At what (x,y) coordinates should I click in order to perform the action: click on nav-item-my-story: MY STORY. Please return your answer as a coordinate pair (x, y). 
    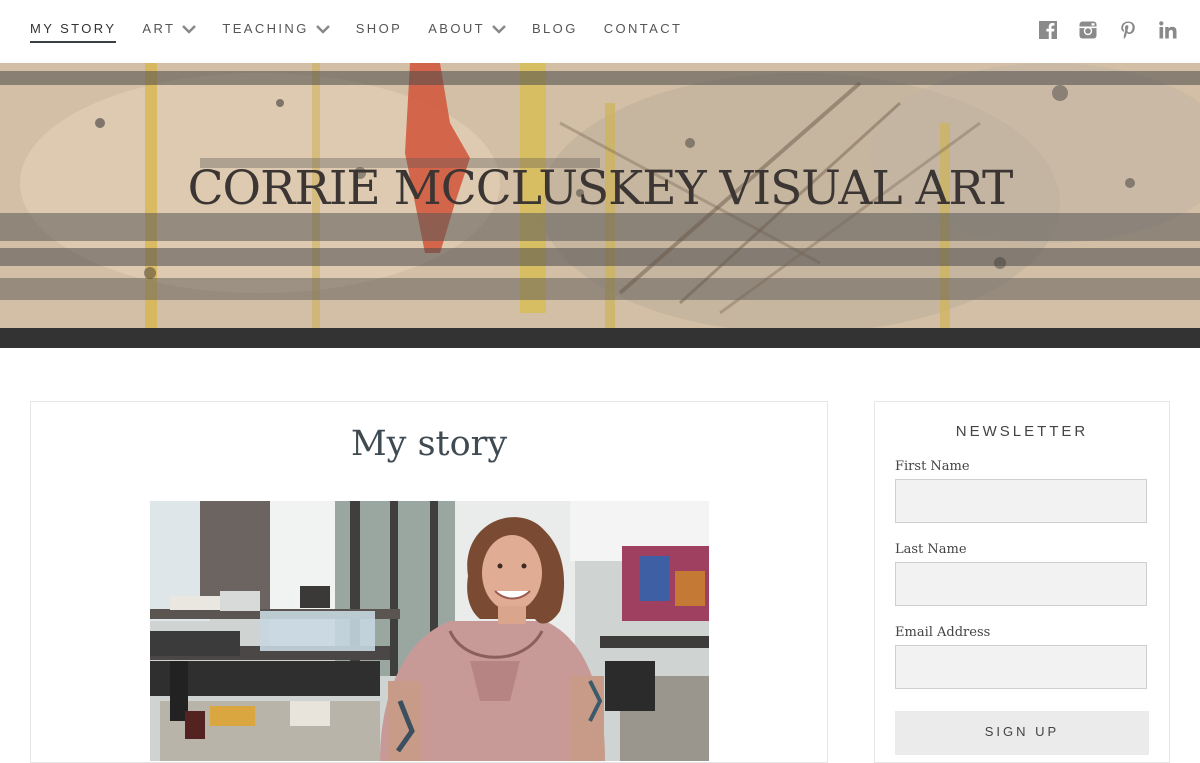
    Looking at the image, I should click on (73, 32).